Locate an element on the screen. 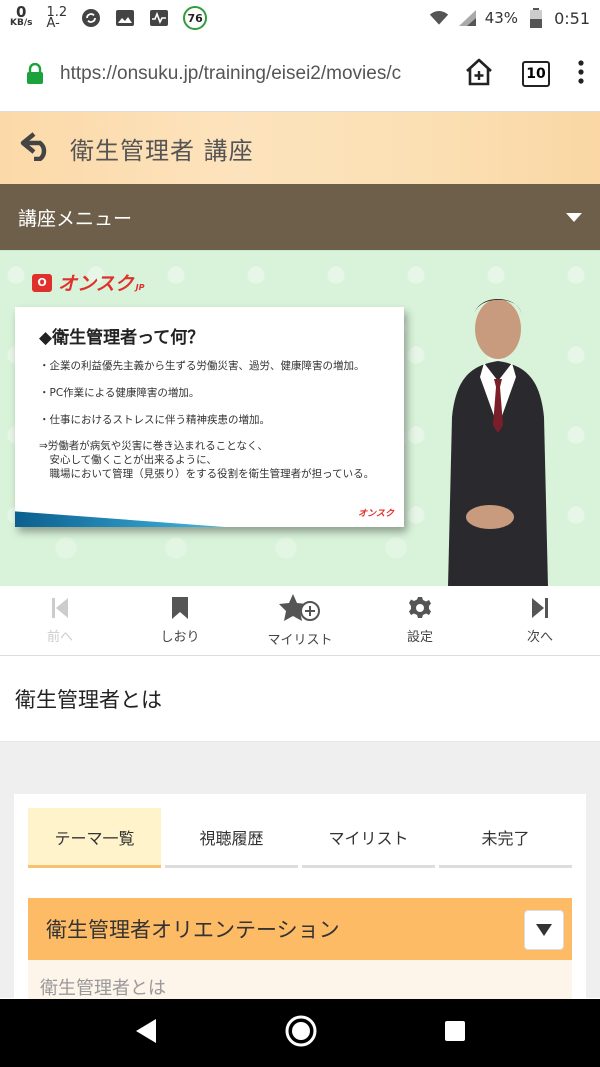 This screenshot has width=600, height=1067. sync-icon is located at coordinates (91, 18).